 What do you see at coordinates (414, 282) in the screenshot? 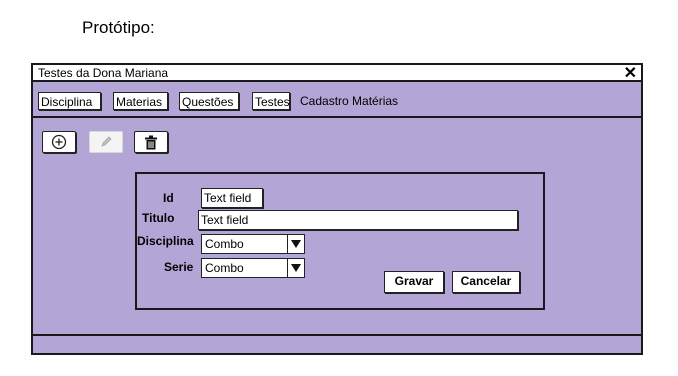
I see `save-button: Gravar` at bounding box center [414, 282].